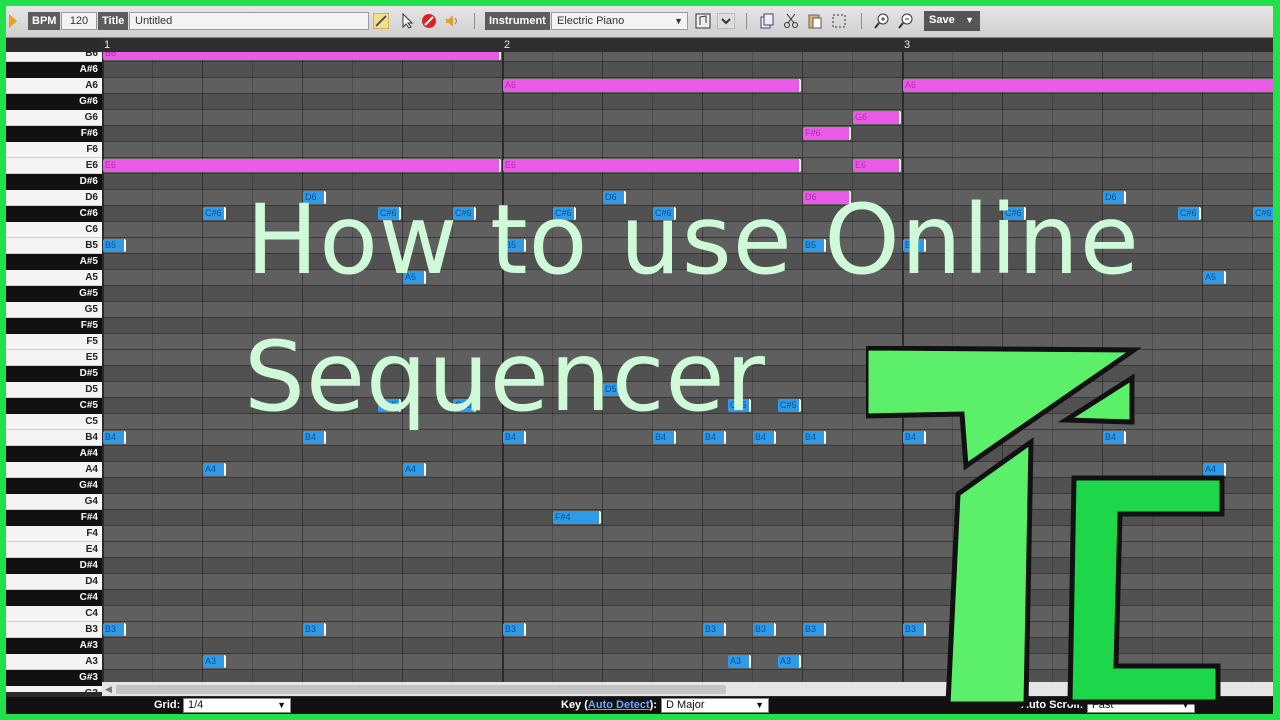 This screenshot has height=720, width=1280. I want to click on piano-key: E6, so click(54, 166).